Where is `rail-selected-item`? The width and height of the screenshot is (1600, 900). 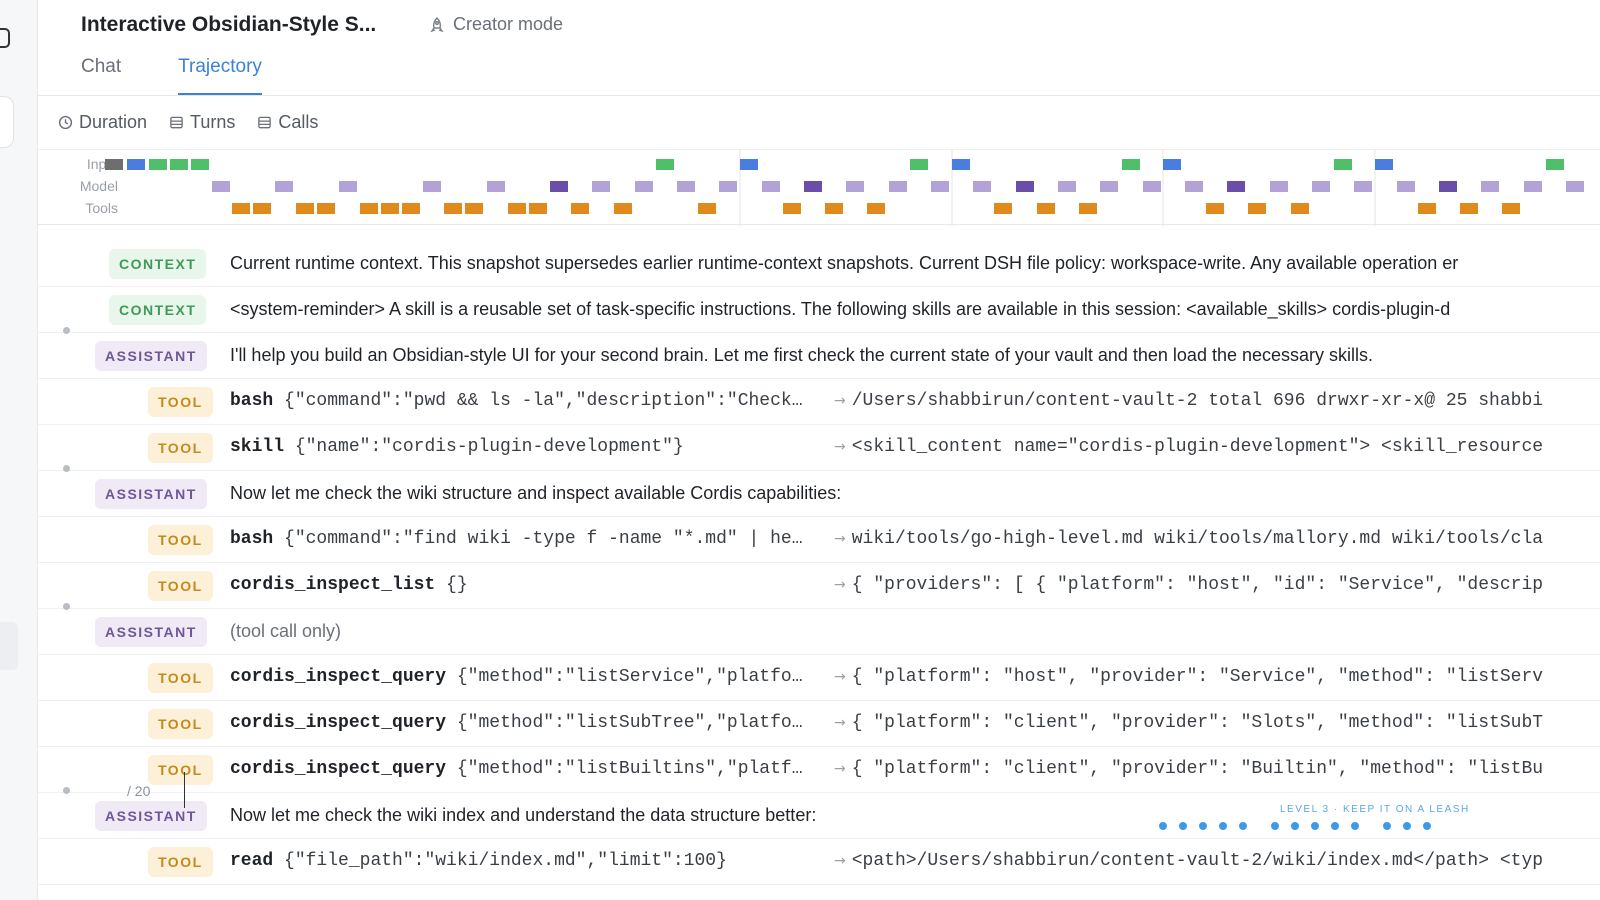 rail-selected-item is located at coordinates (9, 646).